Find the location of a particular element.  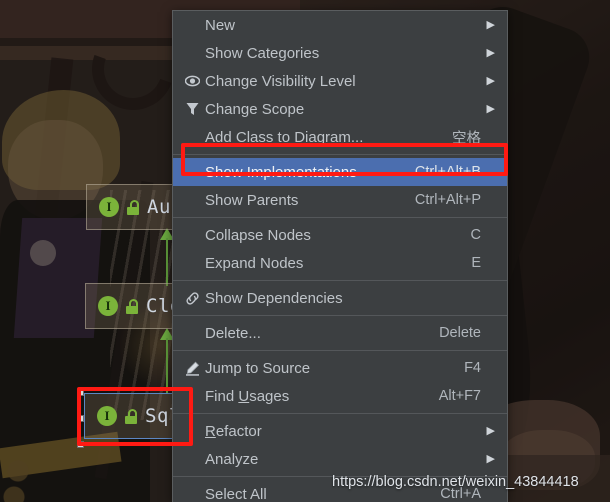

menu-item-jump-to-source: Jump to Source F4 is located at coordinates (340, 368).